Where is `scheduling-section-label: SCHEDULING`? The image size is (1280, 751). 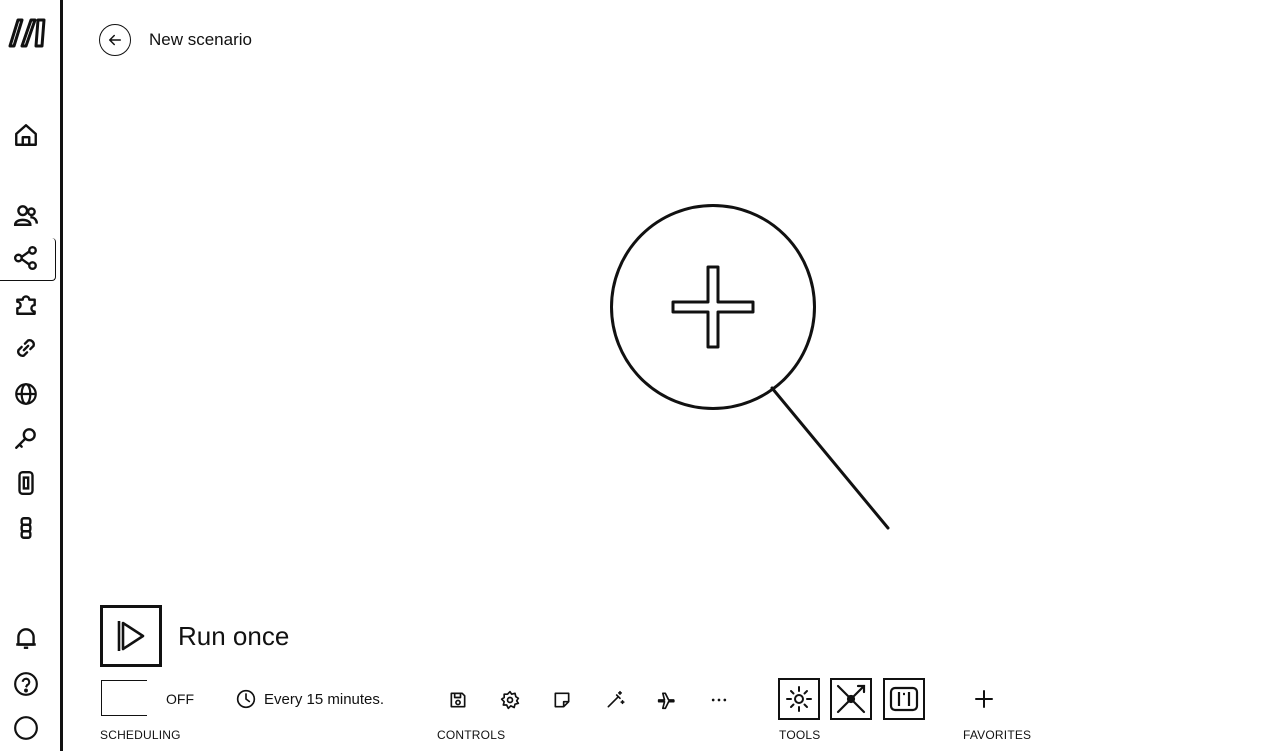
scheduling-section-label: SCHEDULING is located at coordinates (140, 735).